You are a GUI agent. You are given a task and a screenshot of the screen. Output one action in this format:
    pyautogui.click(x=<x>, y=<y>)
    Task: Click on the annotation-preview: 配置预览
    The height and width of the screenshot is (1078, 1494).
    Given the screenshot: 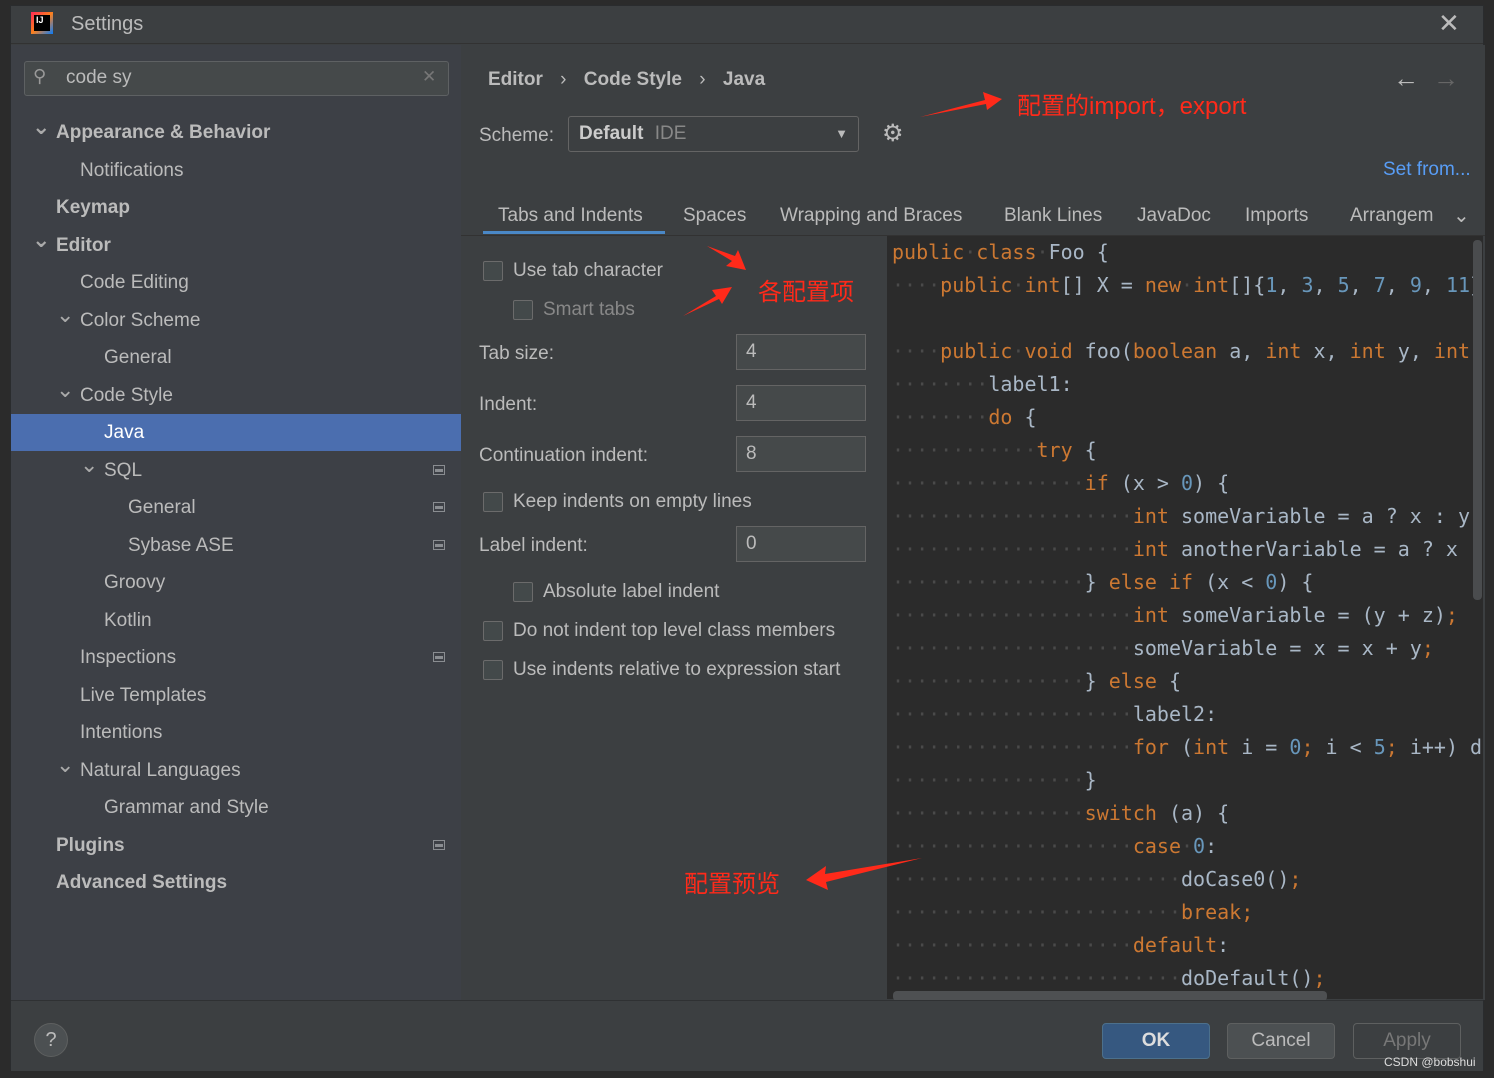 What is the action you would take?
    pyautogui.click(x=732, y=884)
    